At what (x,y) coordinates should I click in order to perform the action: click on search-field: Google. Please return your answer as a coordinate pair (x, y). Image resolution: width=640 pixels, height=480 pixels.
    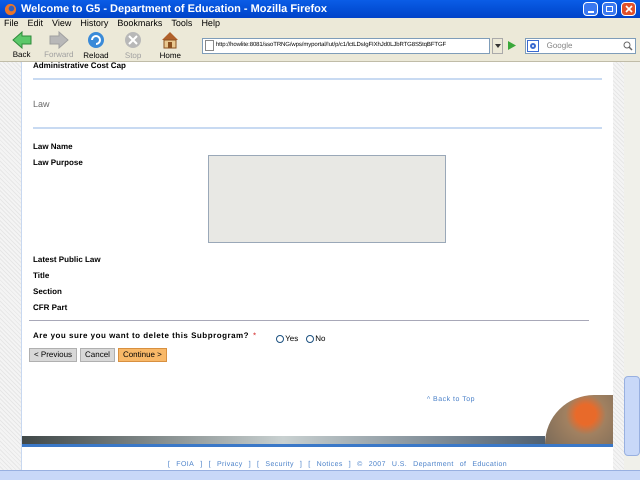
    Looking at the image, I should click on (581, 46).